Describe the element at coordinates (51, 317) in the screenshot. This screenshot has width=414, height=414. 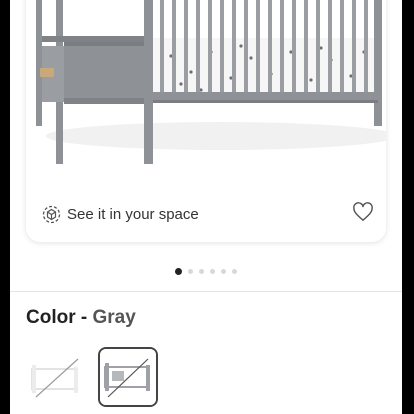
I see `color-label: Color` at that location.